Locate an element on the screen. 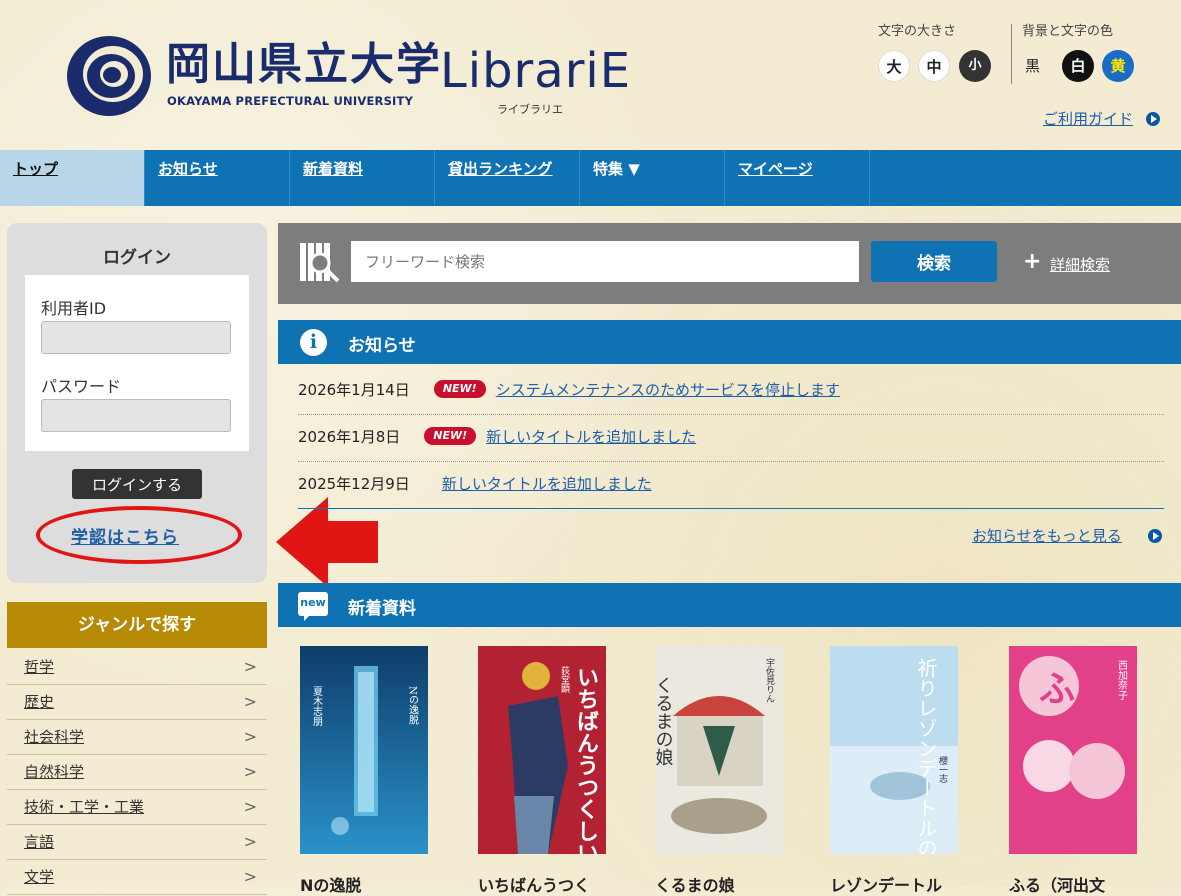  book-card: 夏木志朋 Nの逸脱 Nの逸脱 is located at coordinates (364, 771).